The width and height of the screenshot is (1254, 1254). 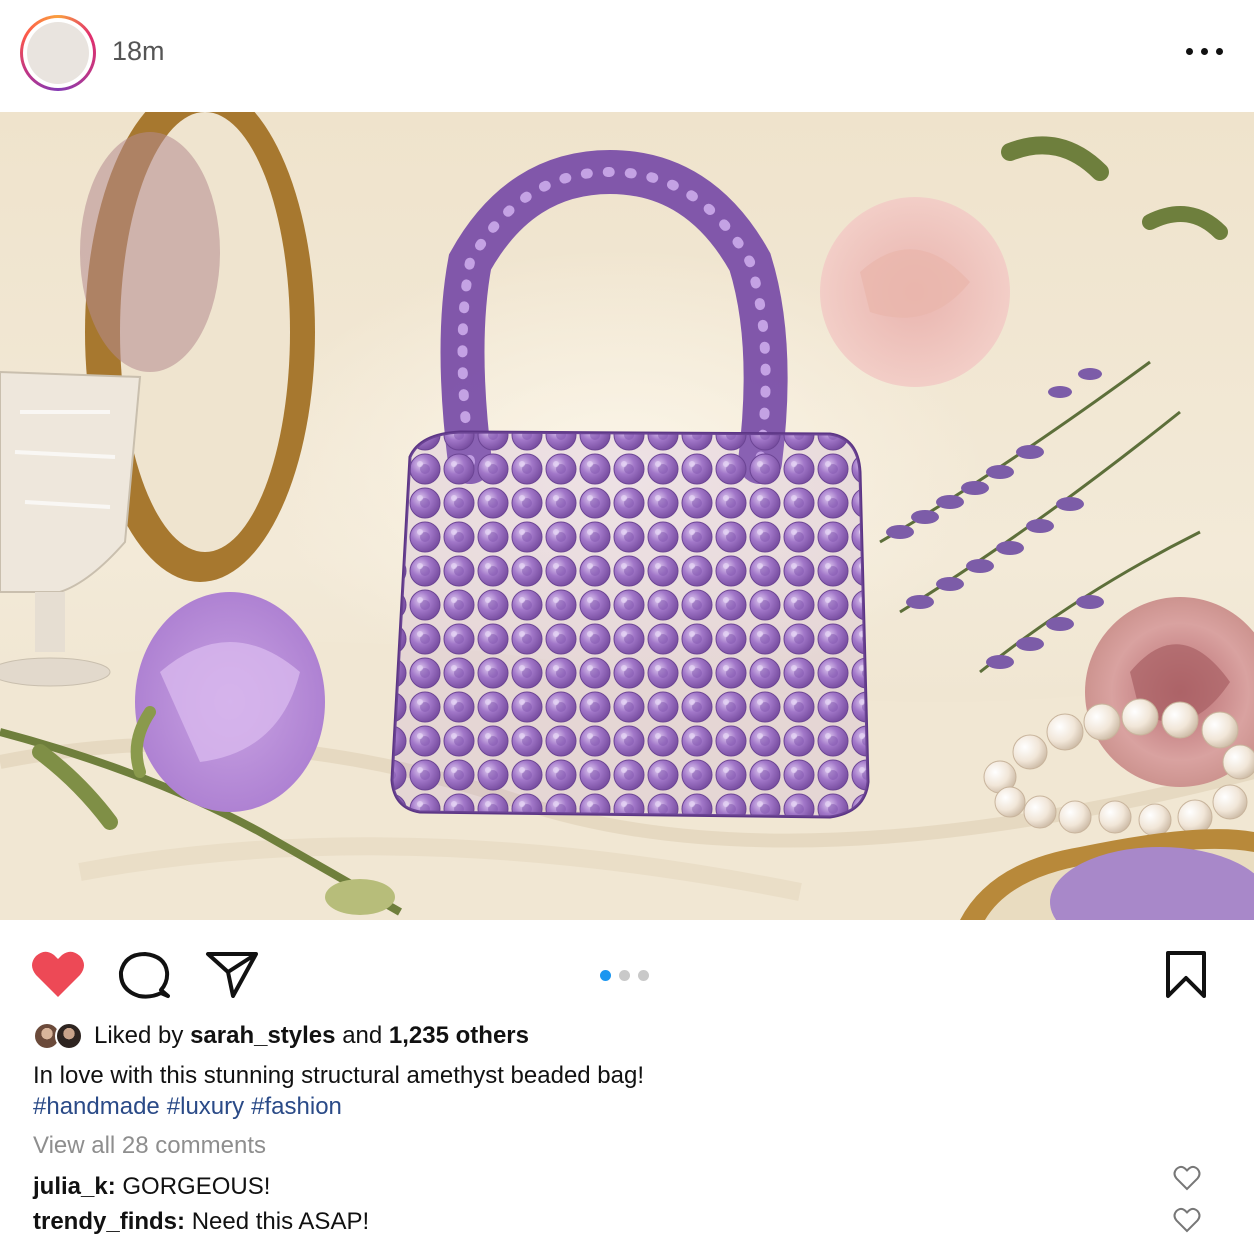 I want to click on hashtag-link: #handmade, so click(x=96, y=1106).